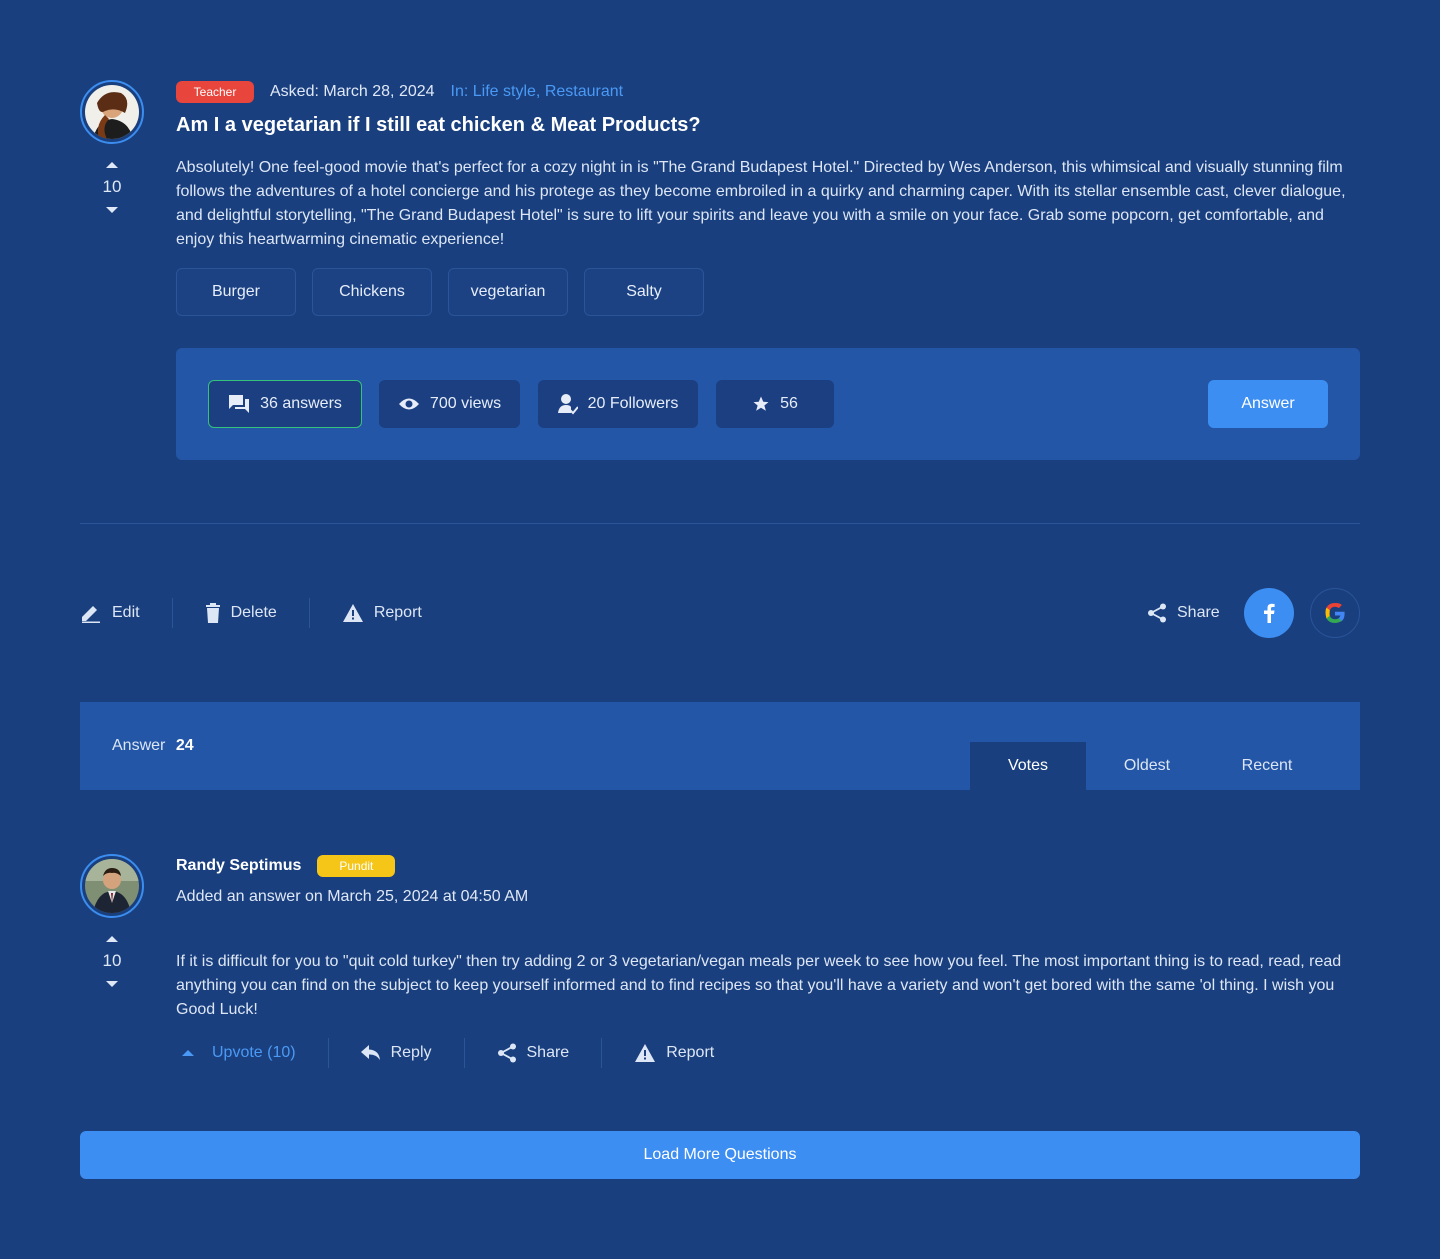 This screenshot has height=1259, width=1440. I want to click on question-vote-control: 10, so click(112, 187).